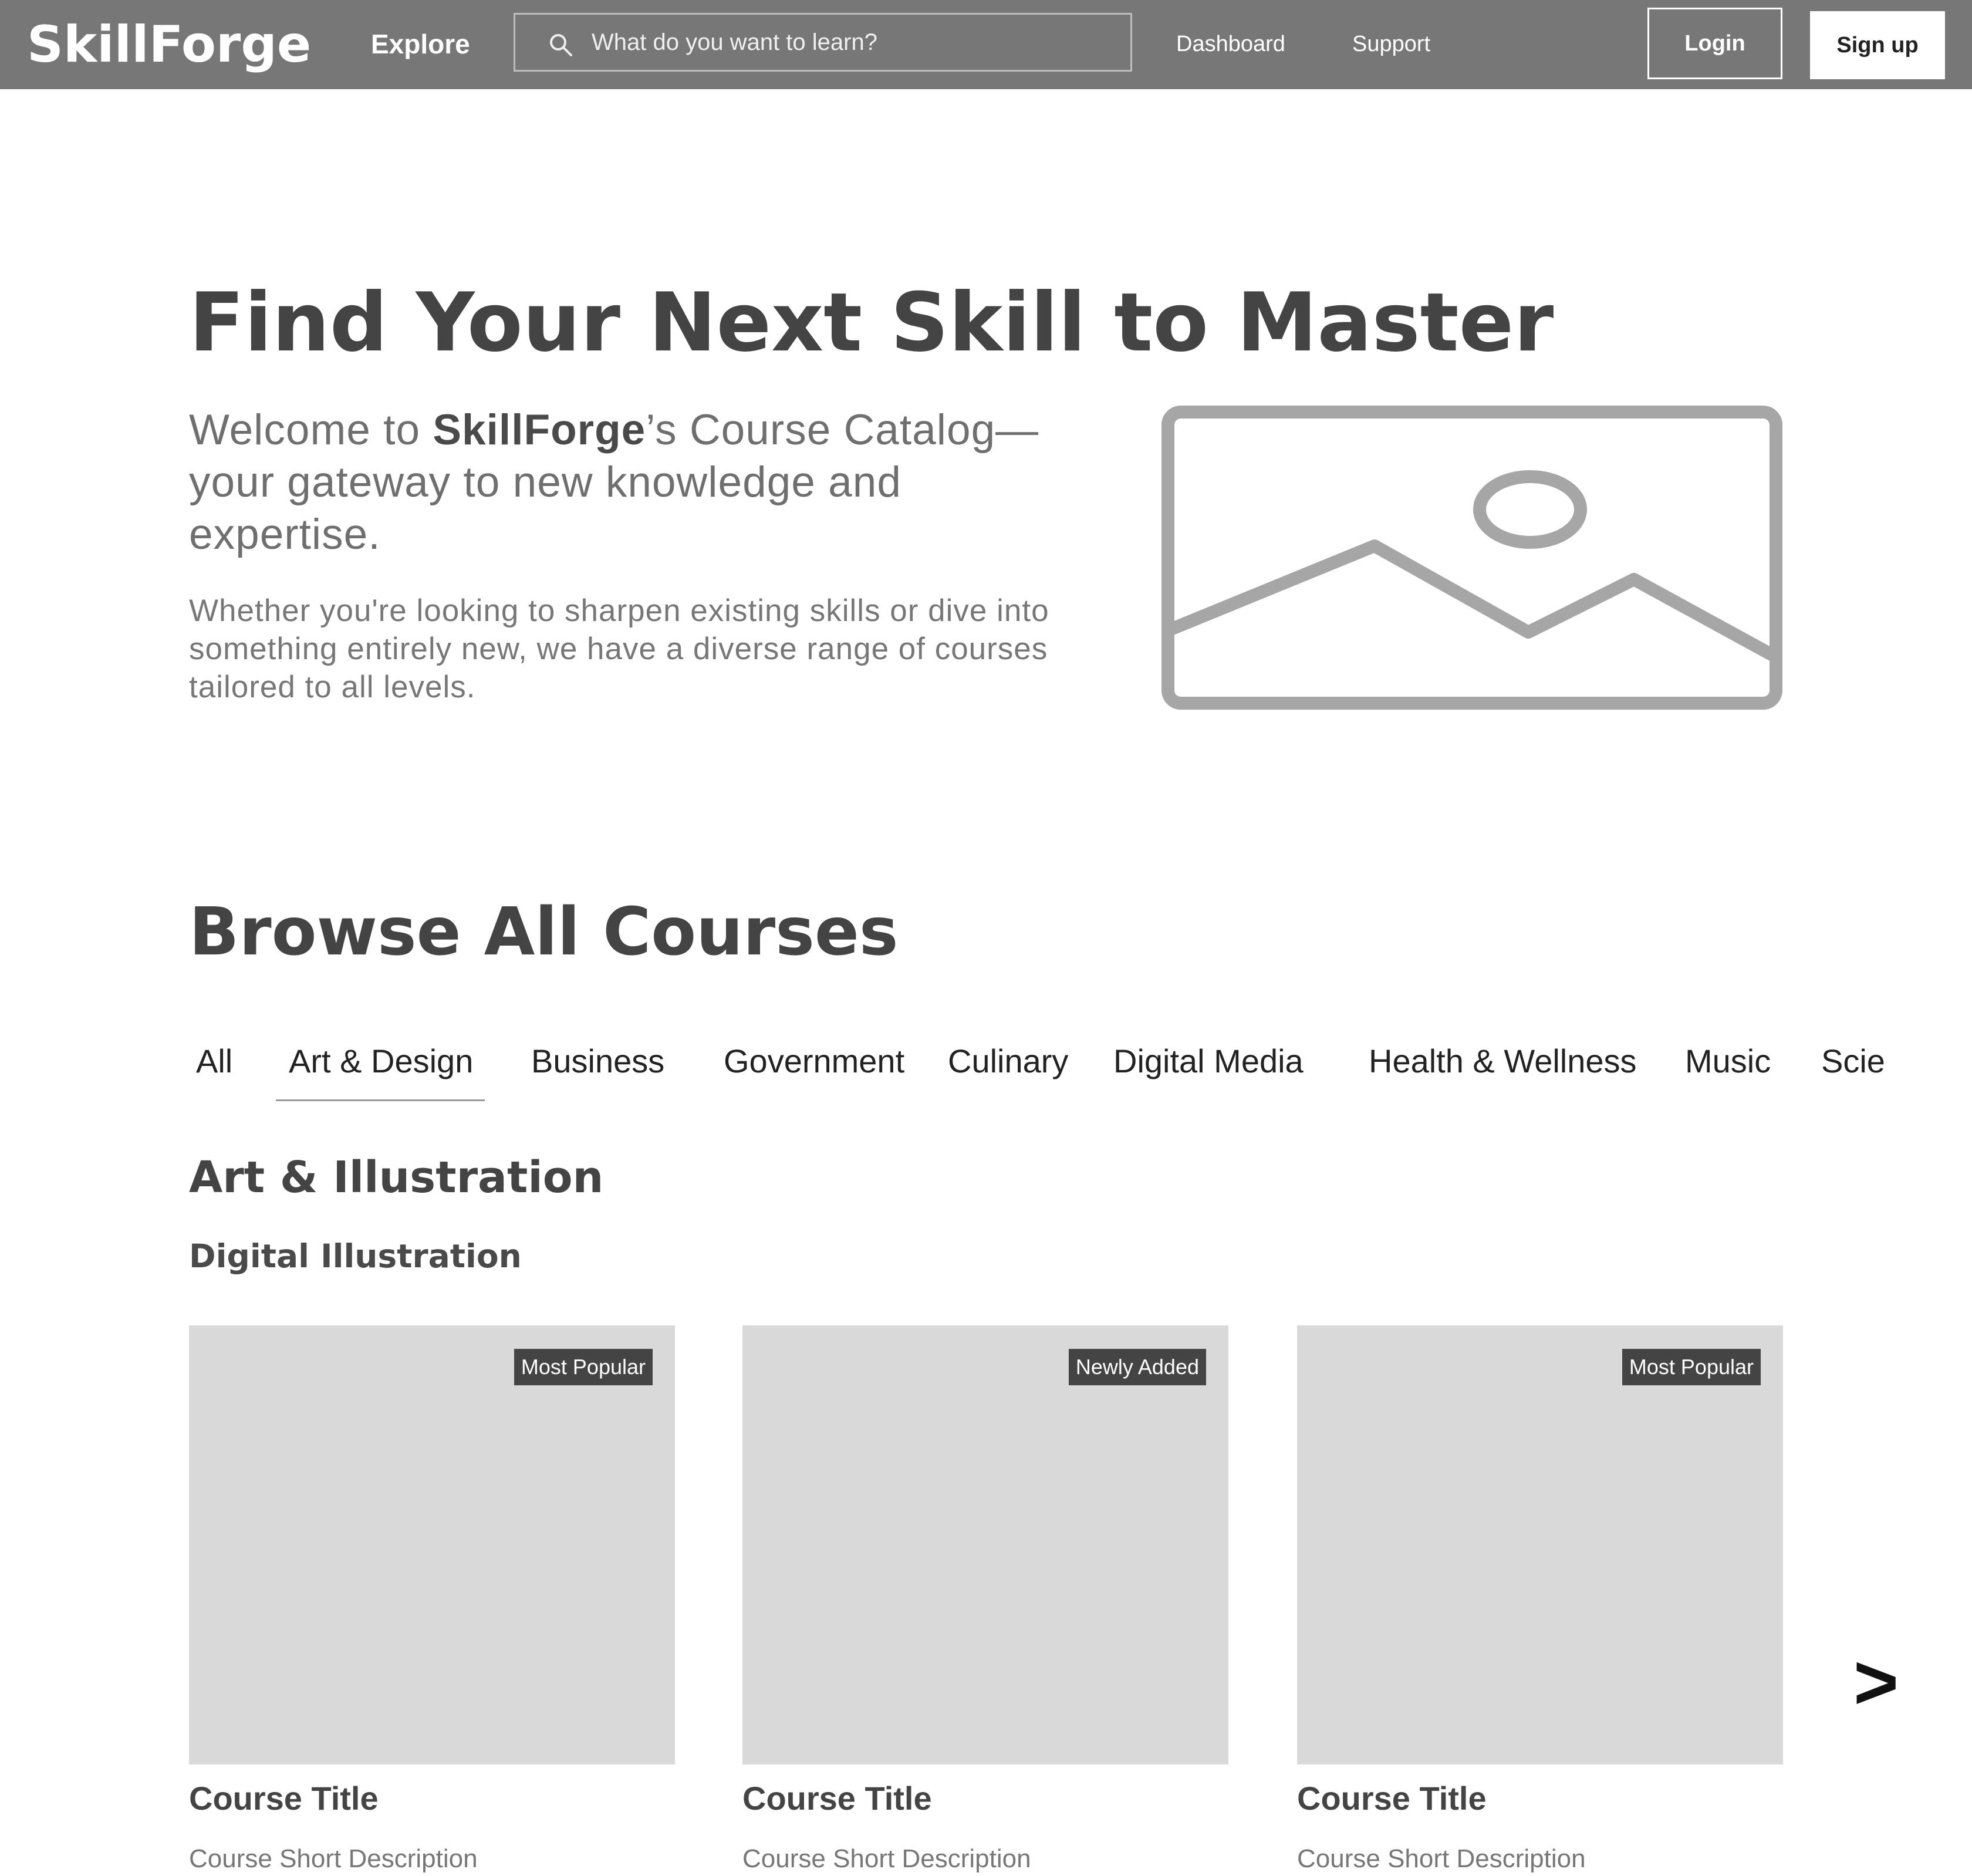  Describe the element at coordinates (380, 1100) in the screenshot. I see `active-tab-indicator` at that location.